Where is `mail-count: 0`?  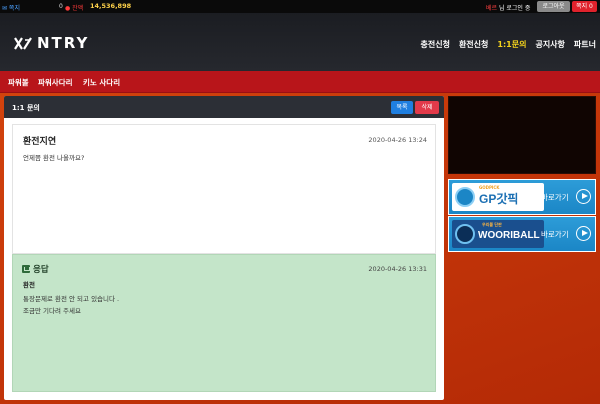 mail-count: 0 is located at coordinates (61, 6).